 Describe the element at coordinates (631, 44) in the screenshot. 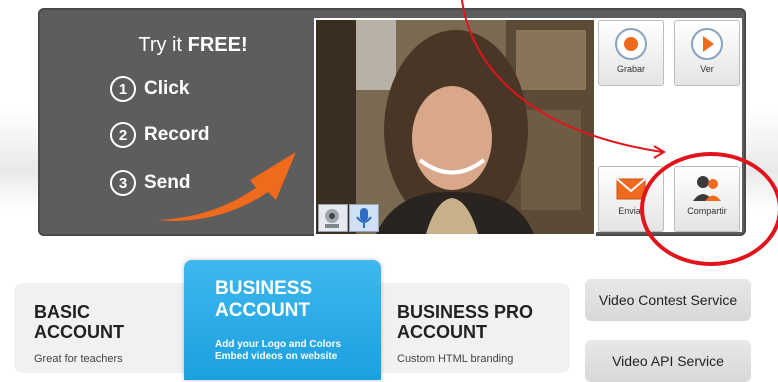

I see `record-icon` at that location.